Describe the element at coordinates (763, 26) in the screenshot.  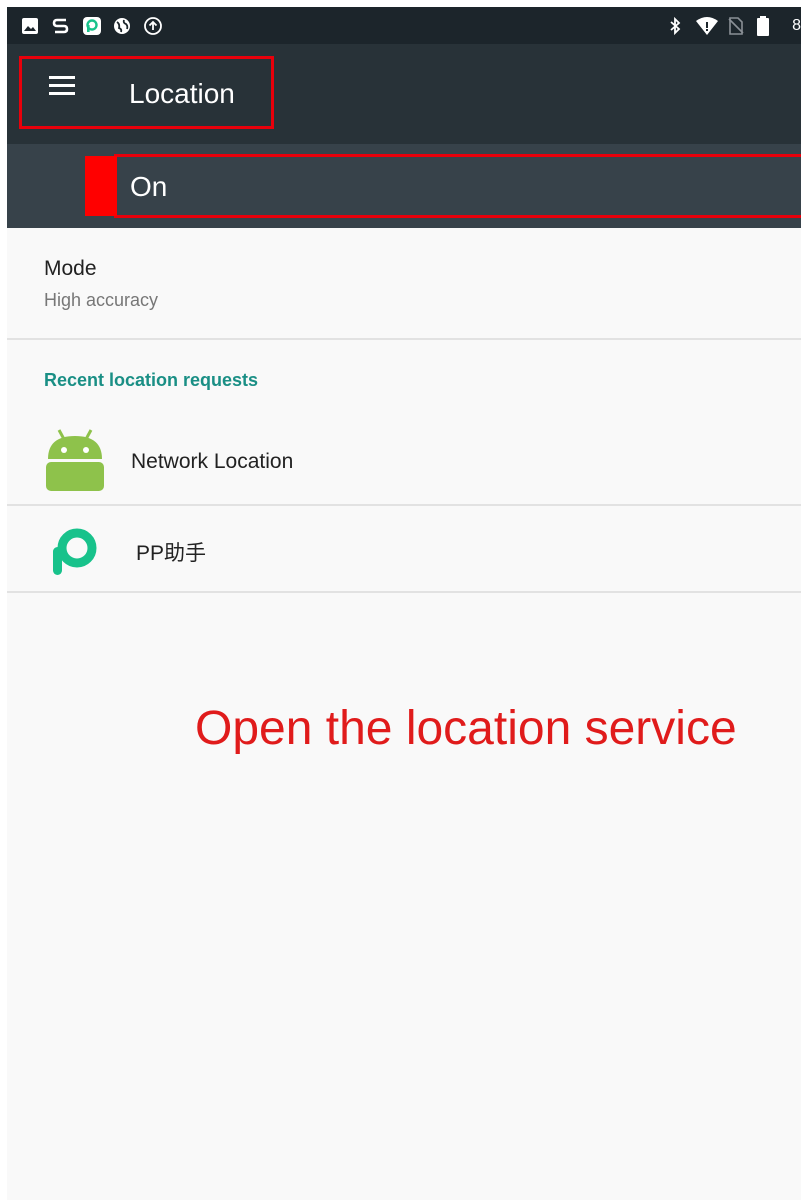
I see `battery-icon` at that location.